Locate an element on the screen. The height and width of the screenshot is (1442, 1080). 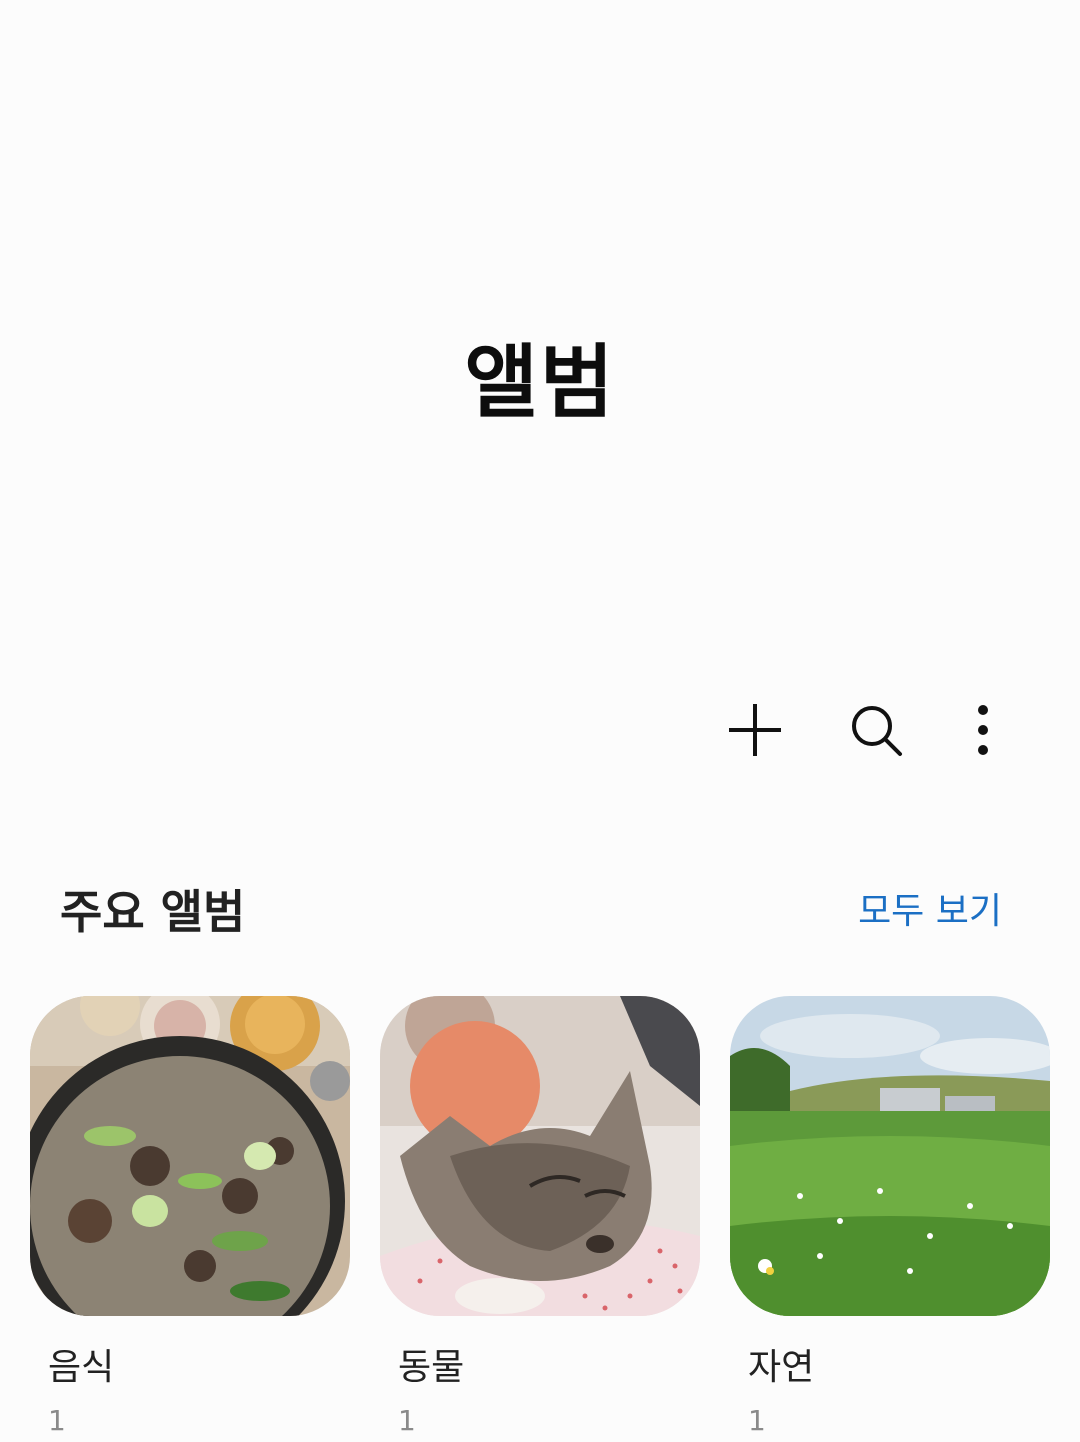
album-card-food: 음식 1 is located at coordinates (190, 1216).